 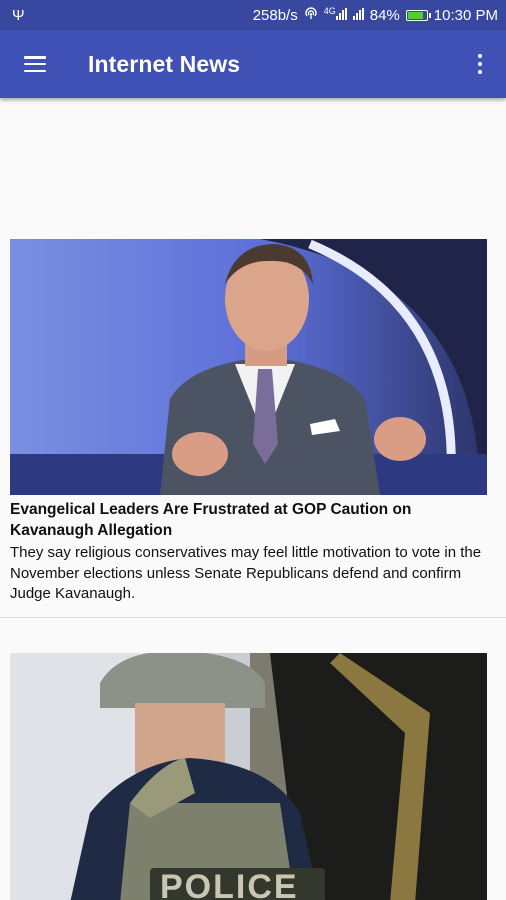 I want to click on battery-icon, so click(x=418, y=15).